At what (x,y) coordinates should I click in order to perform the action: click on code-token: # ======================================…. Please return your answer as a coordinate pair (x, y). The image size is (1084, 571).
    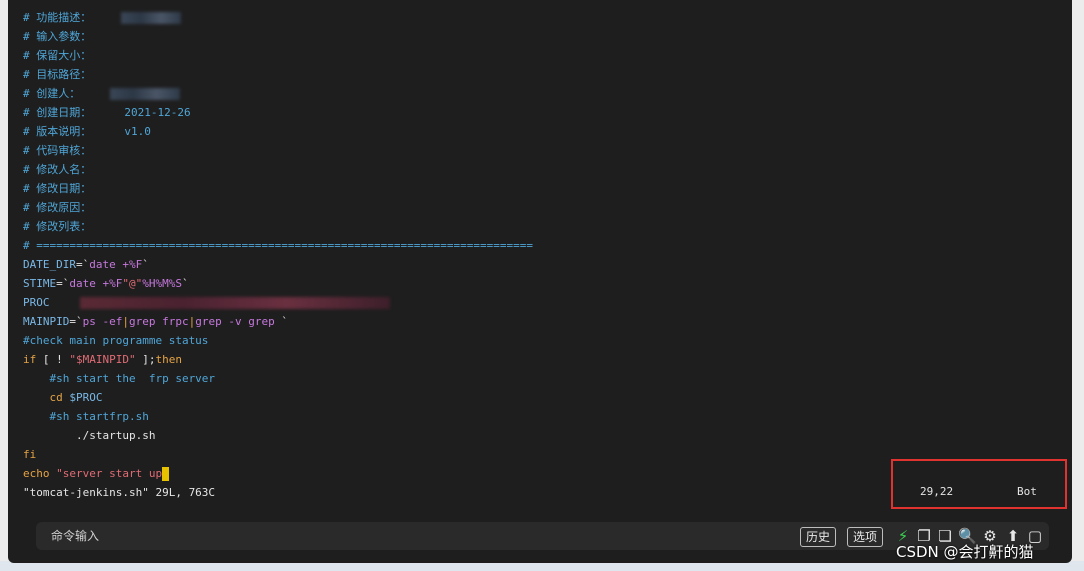
    Looking at the image, I should click on (278, 245).